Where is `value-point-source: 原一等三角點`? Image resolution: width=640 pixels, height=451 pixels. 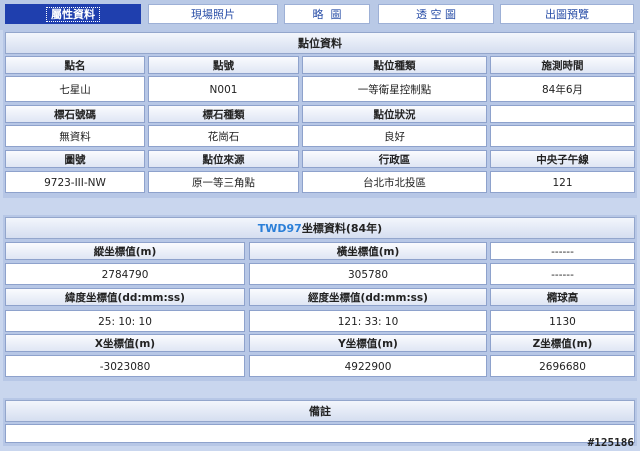
value-point-source: 原一等三角點 is located at coordinates (223, 182).